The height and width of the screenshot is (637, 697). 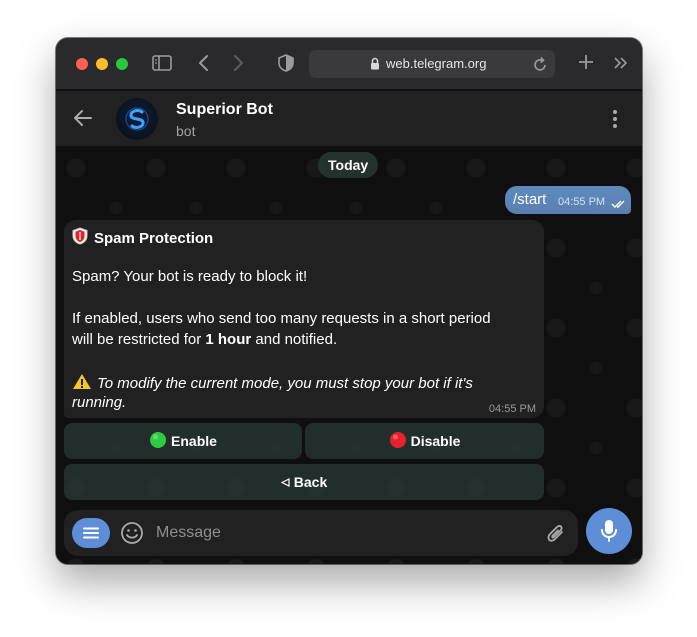 I want to click on lock-icon, so click(x=375, y=66).